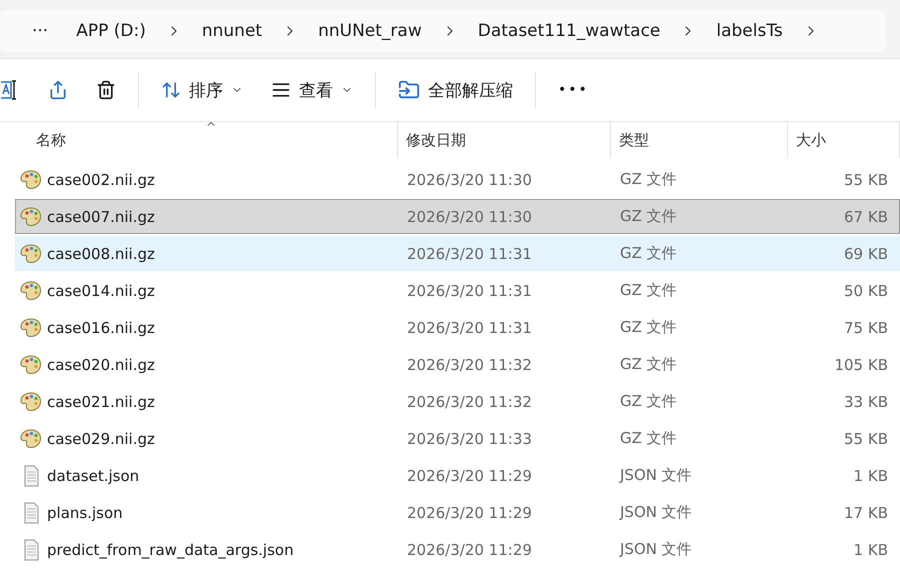 This screenshot has height=582, width=900. What do you see at coordinates (443, 31) in the screenshot?
I see `address-bar: ··· APP (D:) nnunet nnUNet_raw Dataset111_wawtace labelsTs` at bounding box center [443, 31].